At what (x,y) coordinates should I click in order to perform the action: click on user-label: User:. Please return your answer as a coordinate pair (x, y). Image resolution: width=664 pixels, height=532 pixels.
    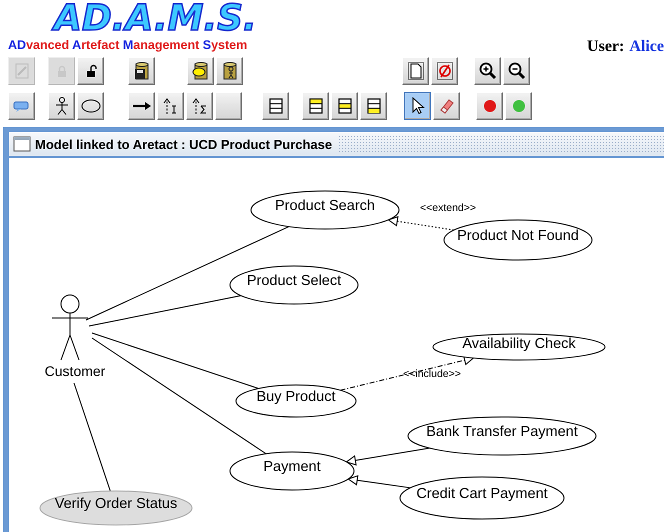
    Looking at the image, I should click on (605, 47).